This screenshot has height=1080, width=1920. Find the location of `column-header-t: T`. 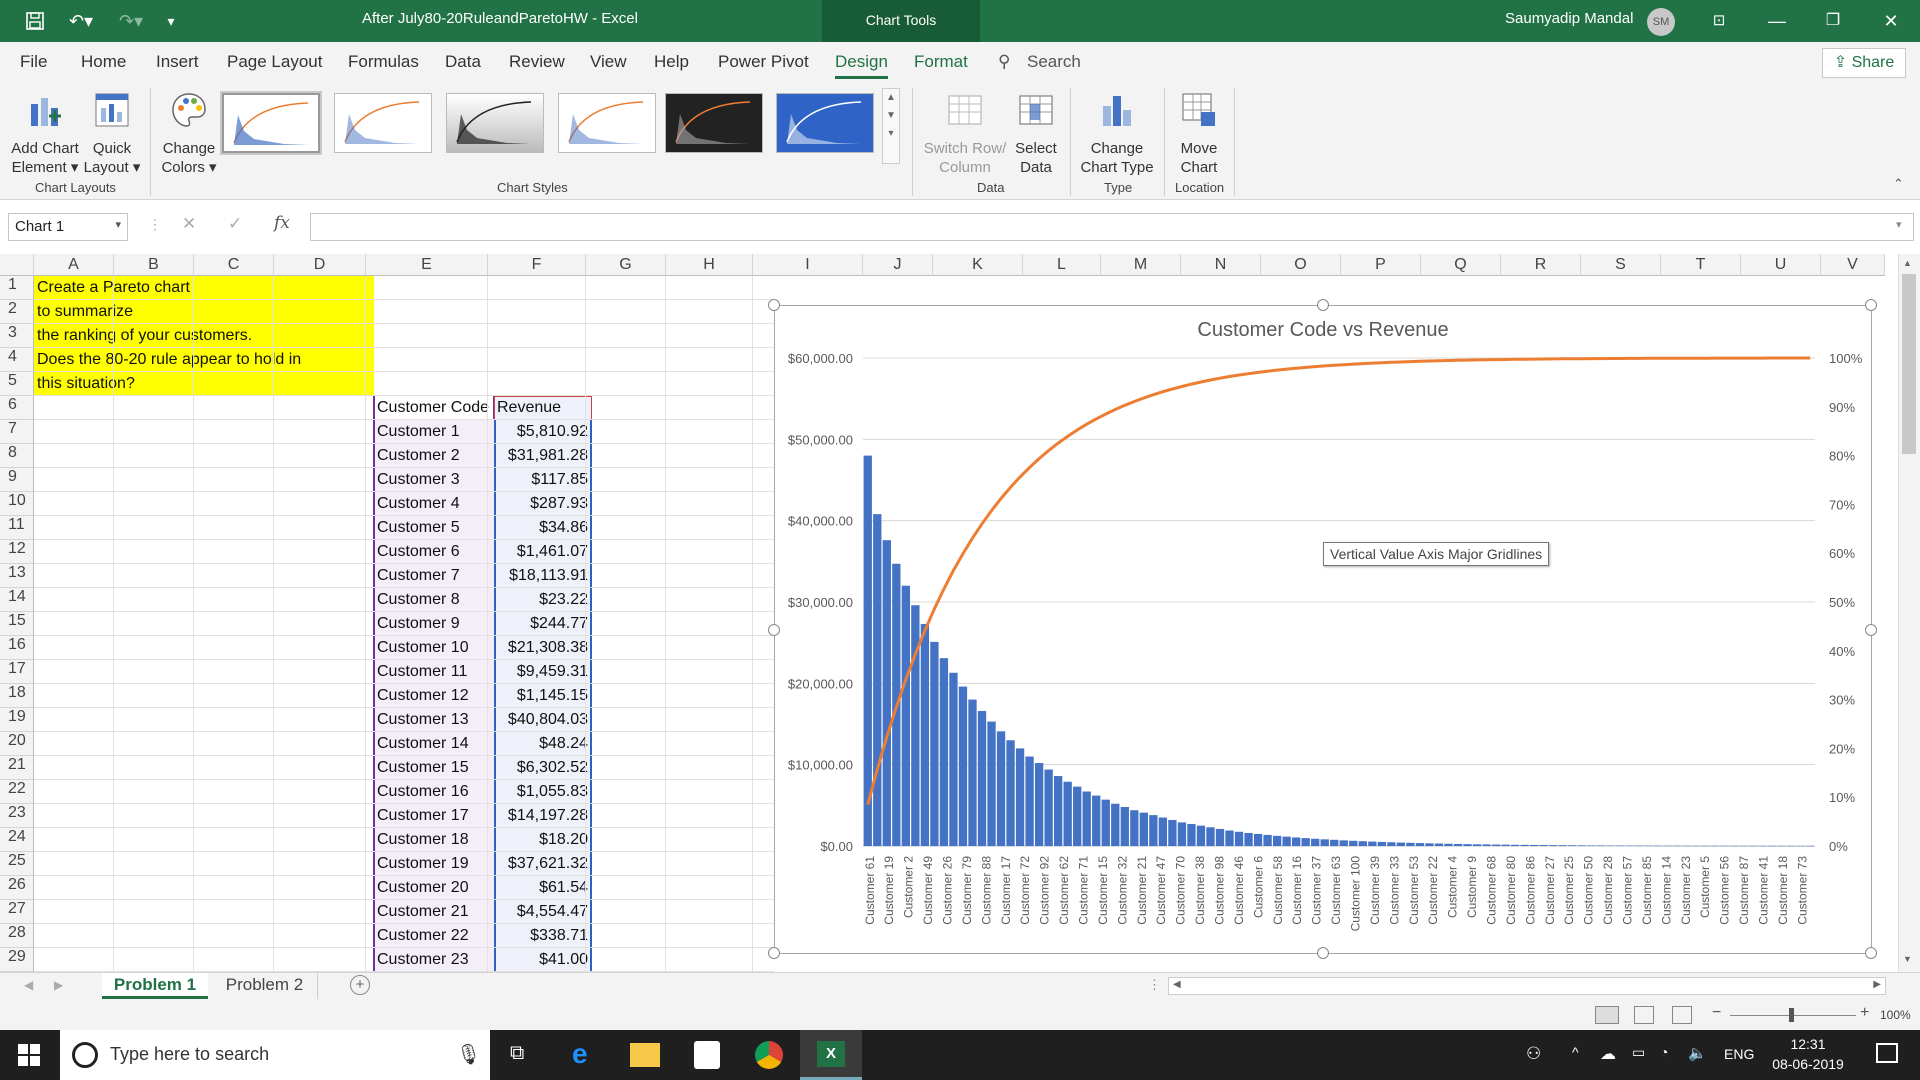

column-header-t: T is located at coordinates (1701, 265).